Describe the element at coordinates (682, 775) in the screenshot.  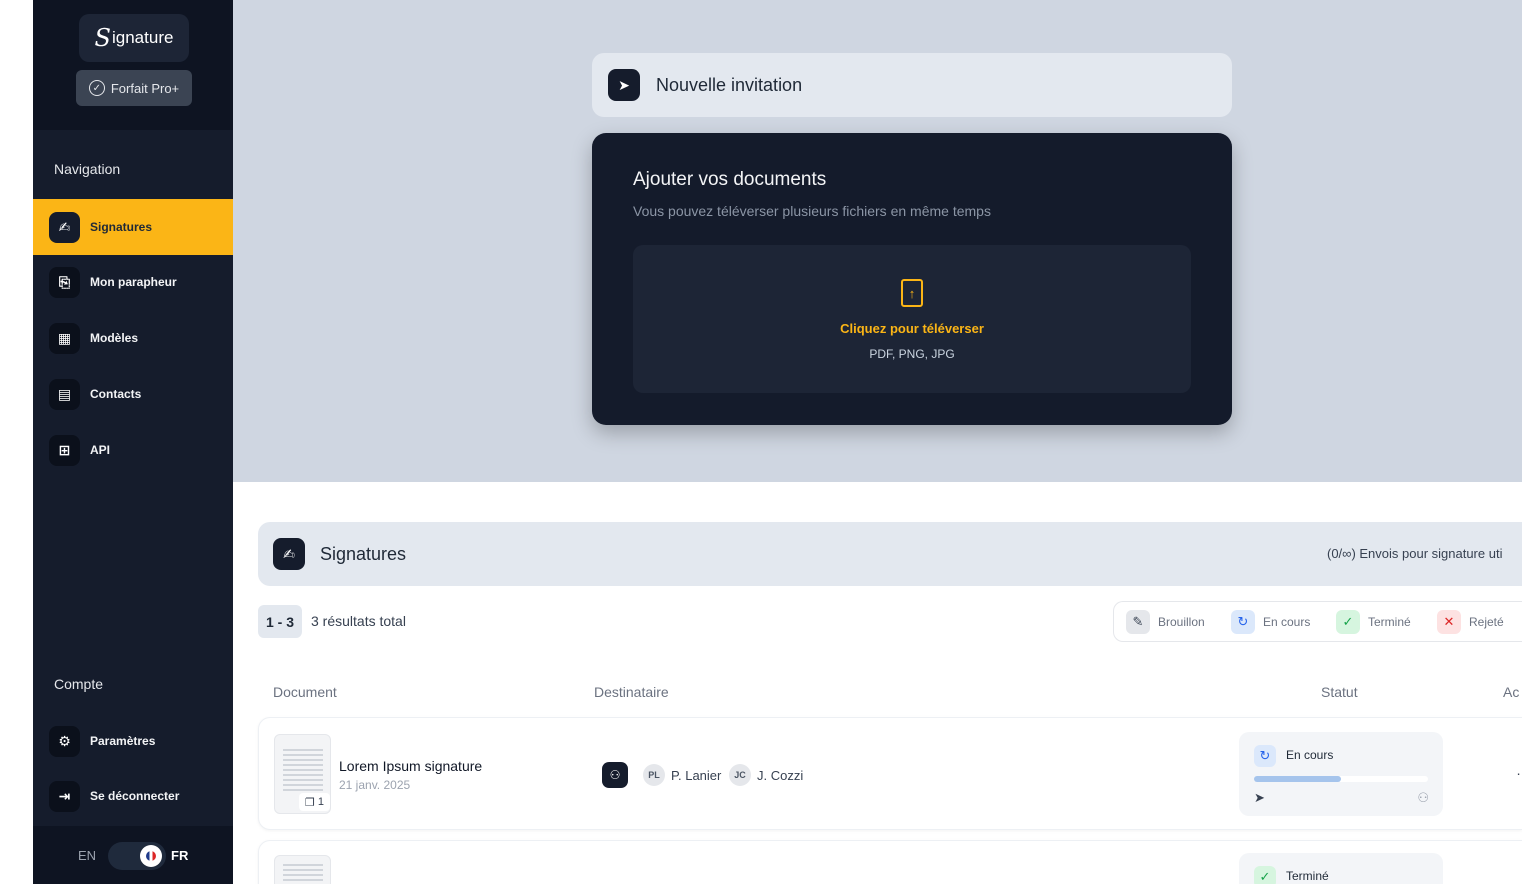
I see `recipient-chip: PL P. Lanier` at that location.